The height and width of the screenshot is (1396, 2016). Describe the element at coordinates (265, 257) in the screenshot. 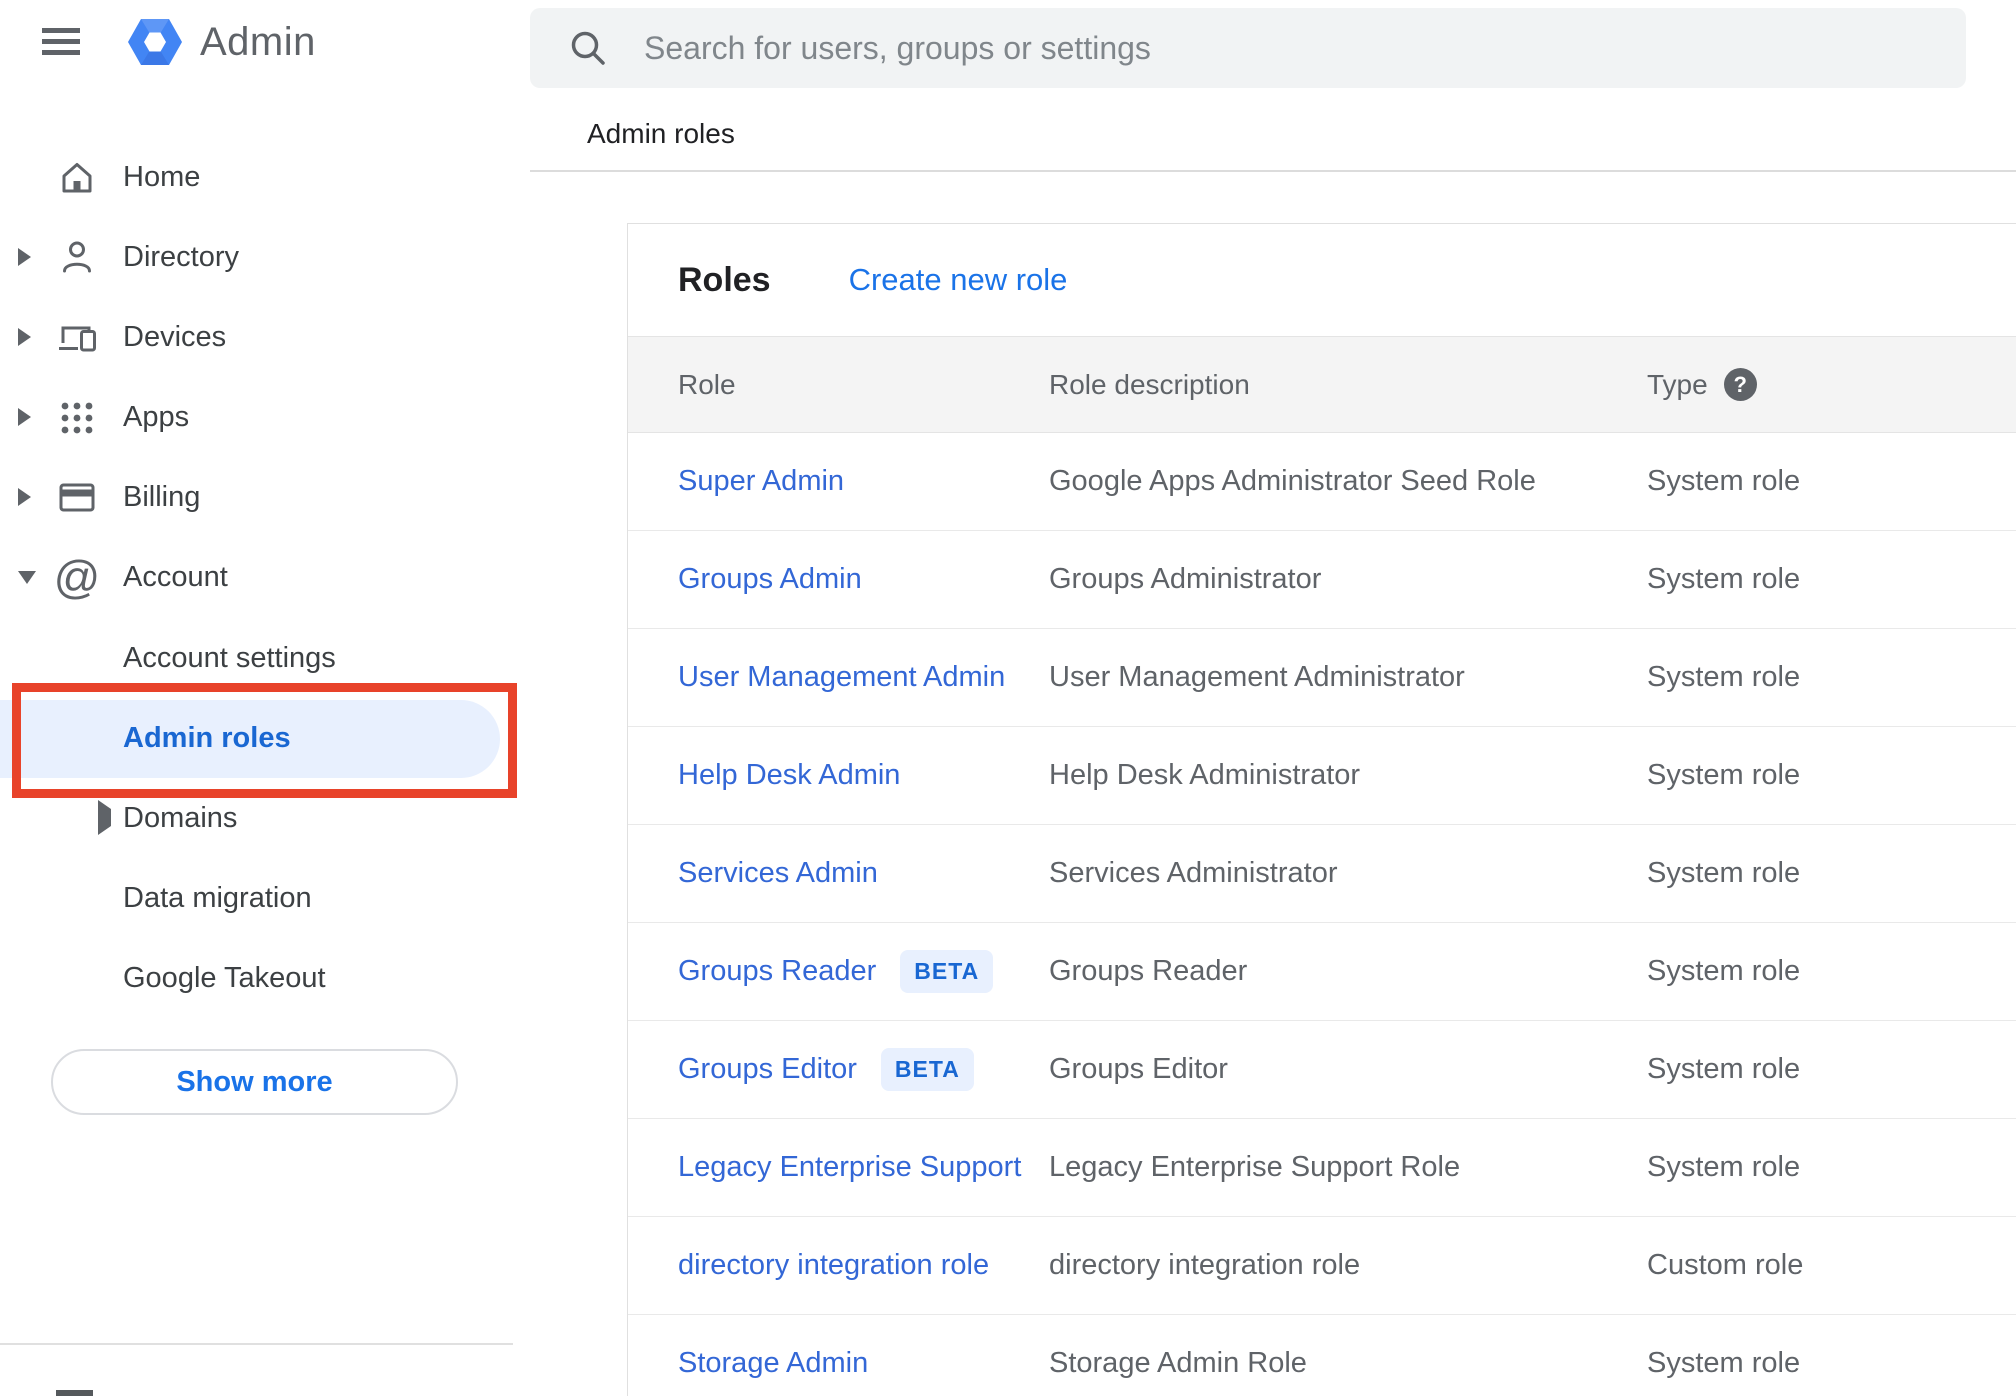

I see `sidebar-item-directory: Directory` at that location.